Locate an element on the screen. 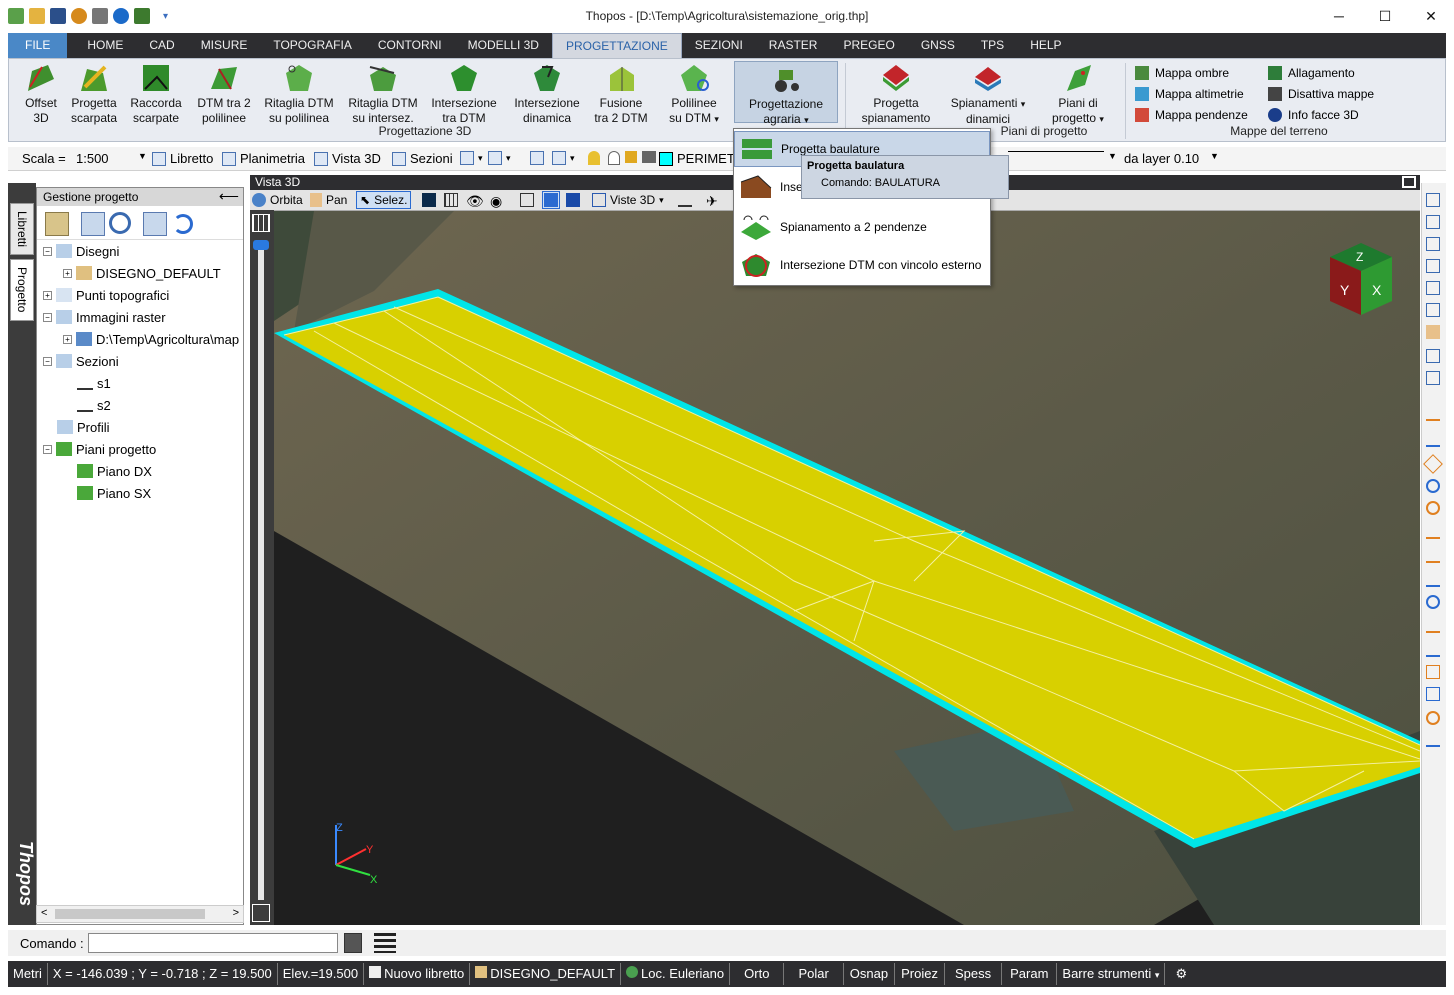 This screenshot has width=1454, height=995. tab-file: FILE is located at coordinates (38, 45).